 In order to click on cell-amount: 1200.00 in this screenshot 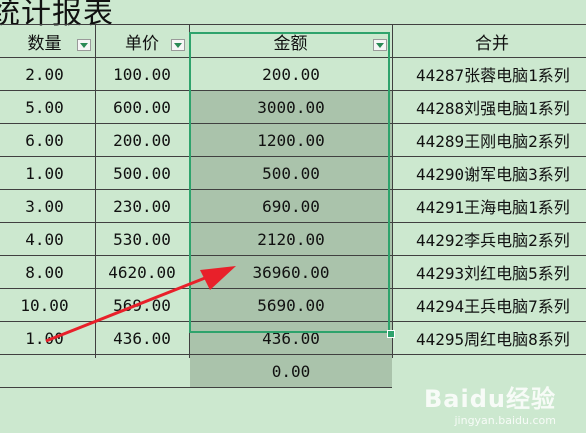, I will do `click(291, 140)`.